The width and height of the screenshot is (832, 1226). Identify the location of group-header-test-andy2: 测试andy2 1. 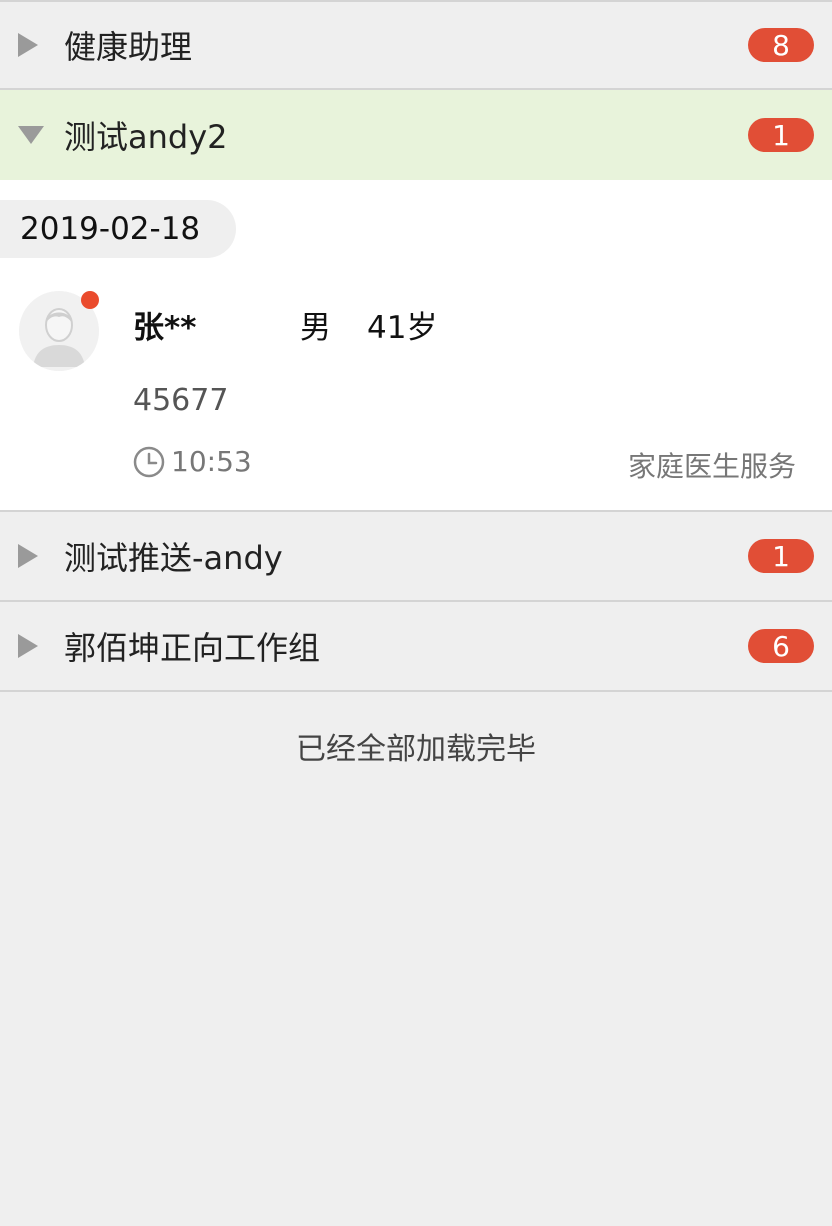
(416, 135).